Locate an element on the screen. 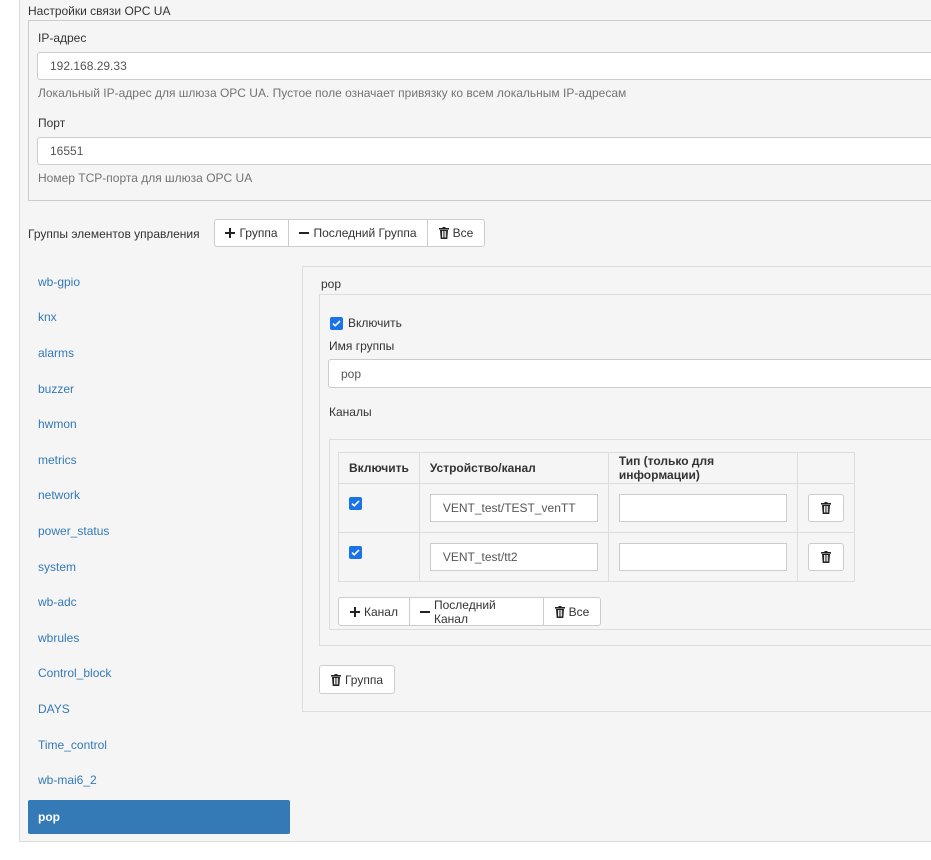  remove-all-groups-button: Все is located at coordinates (456, 233).